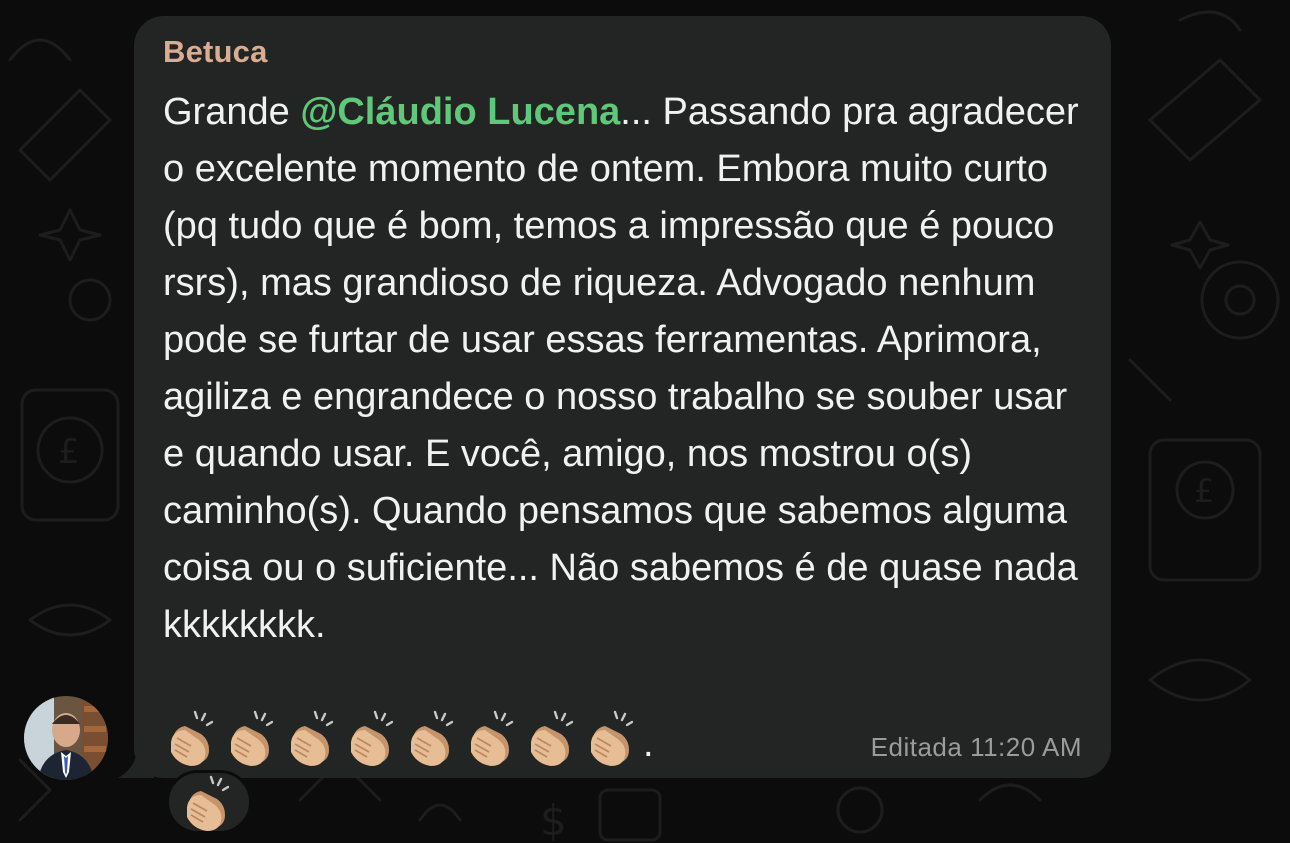  I want to click on trailing-punctuation: ., so click(648, 744).